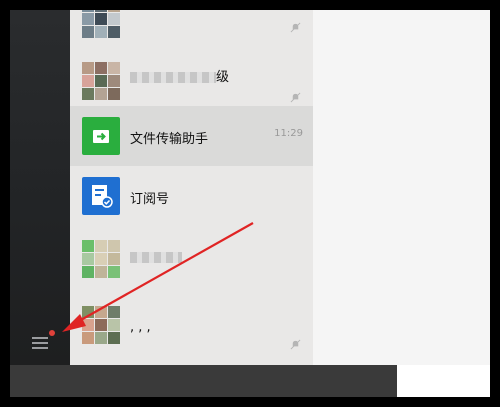 This screenshot has width=500, height=407. I want to click on annotation-arrow, so click(158, 277).